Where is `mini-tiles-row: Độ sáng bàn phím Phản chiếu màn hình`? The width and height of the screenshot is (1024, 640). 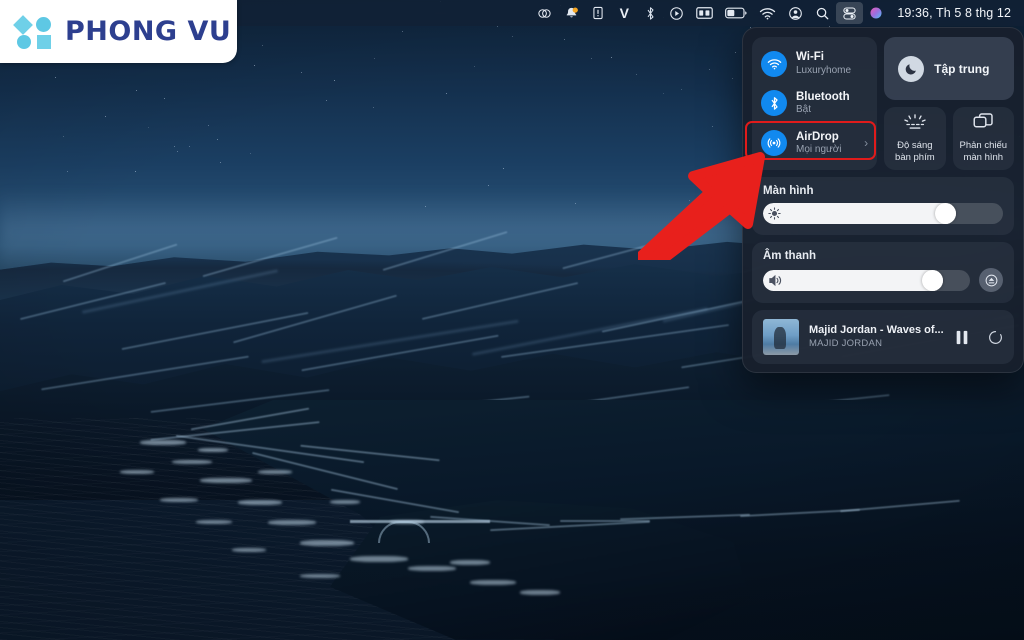 mini-tiles-row: Độ sáng bàn phím Phản chiếu màn hình is located at coordinates (949, 138).